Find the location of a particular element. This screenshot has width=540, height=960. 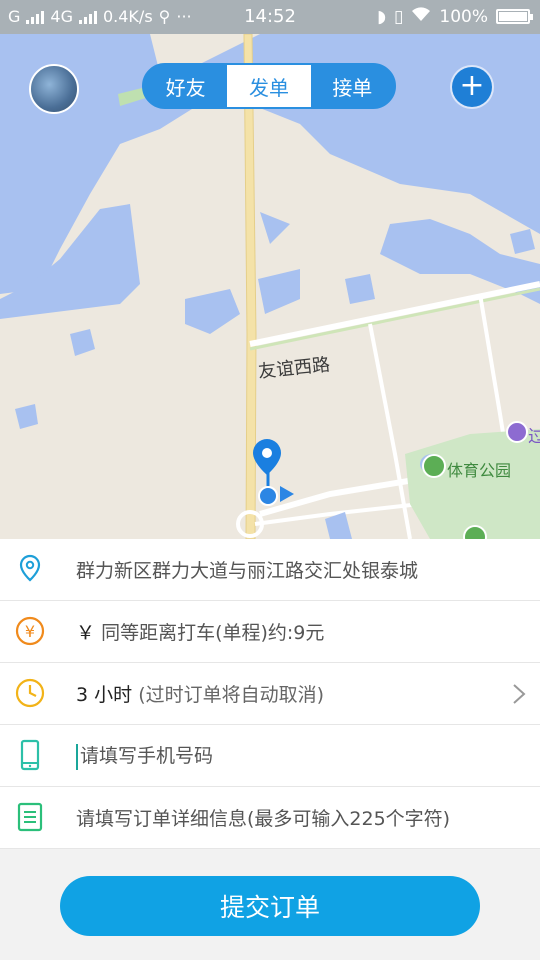

address-row: 群力新区群力大道与丽江路交汇处银泰城 is located at coordinates (270, 570).